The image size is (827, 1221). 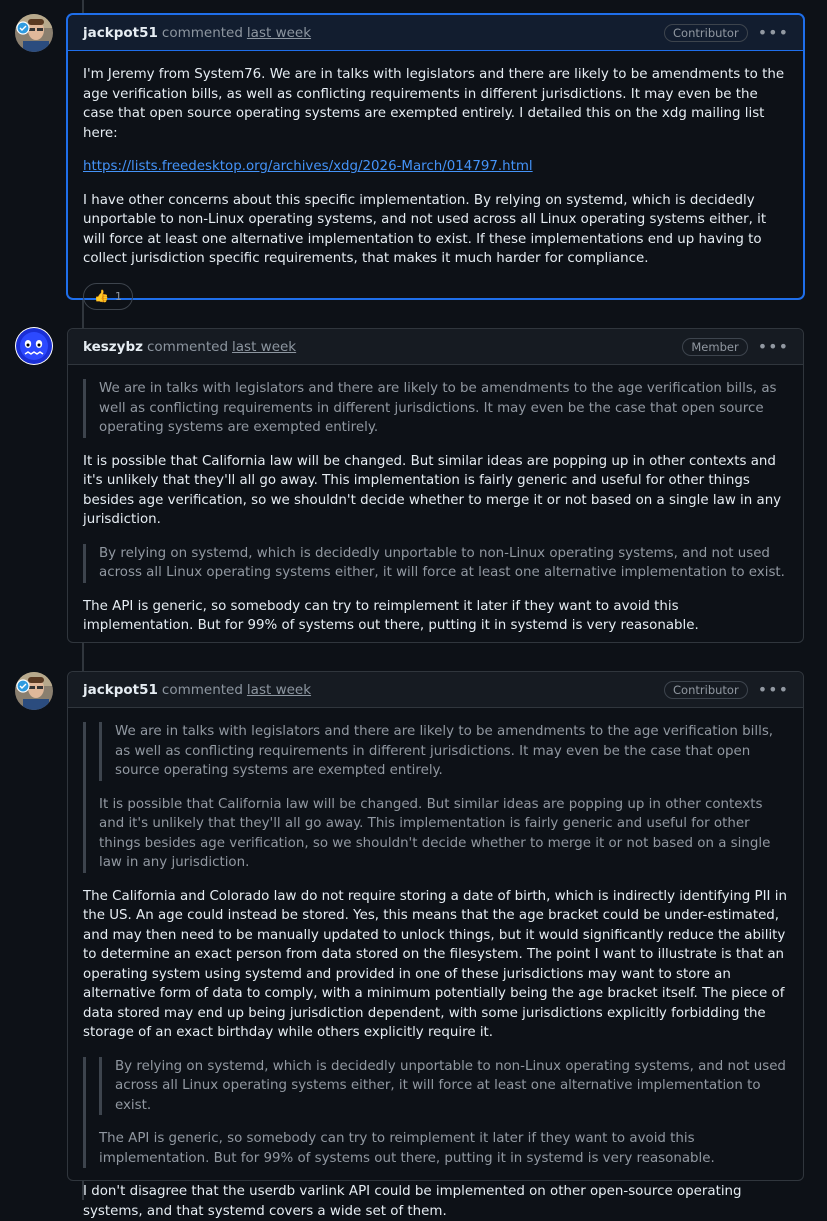 I want to click on reaction-thumbs-up: 👍 1, so click(x=108, y=296).